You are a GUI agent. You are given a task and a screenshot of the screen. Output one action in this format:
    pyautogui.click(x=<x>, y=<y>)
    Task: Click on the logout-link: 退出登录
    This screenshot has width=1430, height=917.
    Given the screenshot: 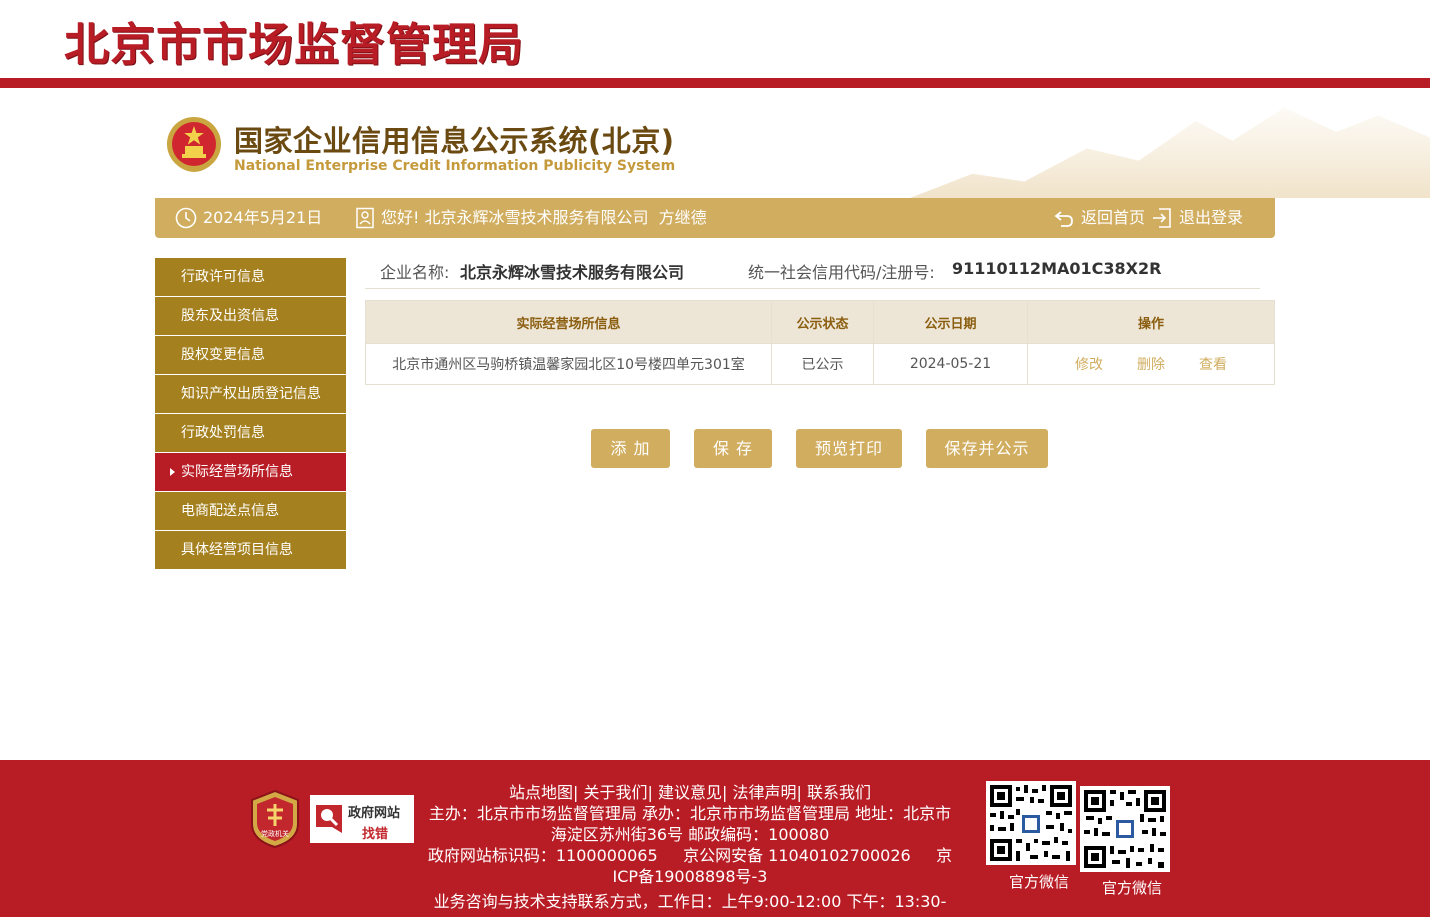 What is the action you would take?
    pyautogui.click(x=1197, y=218)
    